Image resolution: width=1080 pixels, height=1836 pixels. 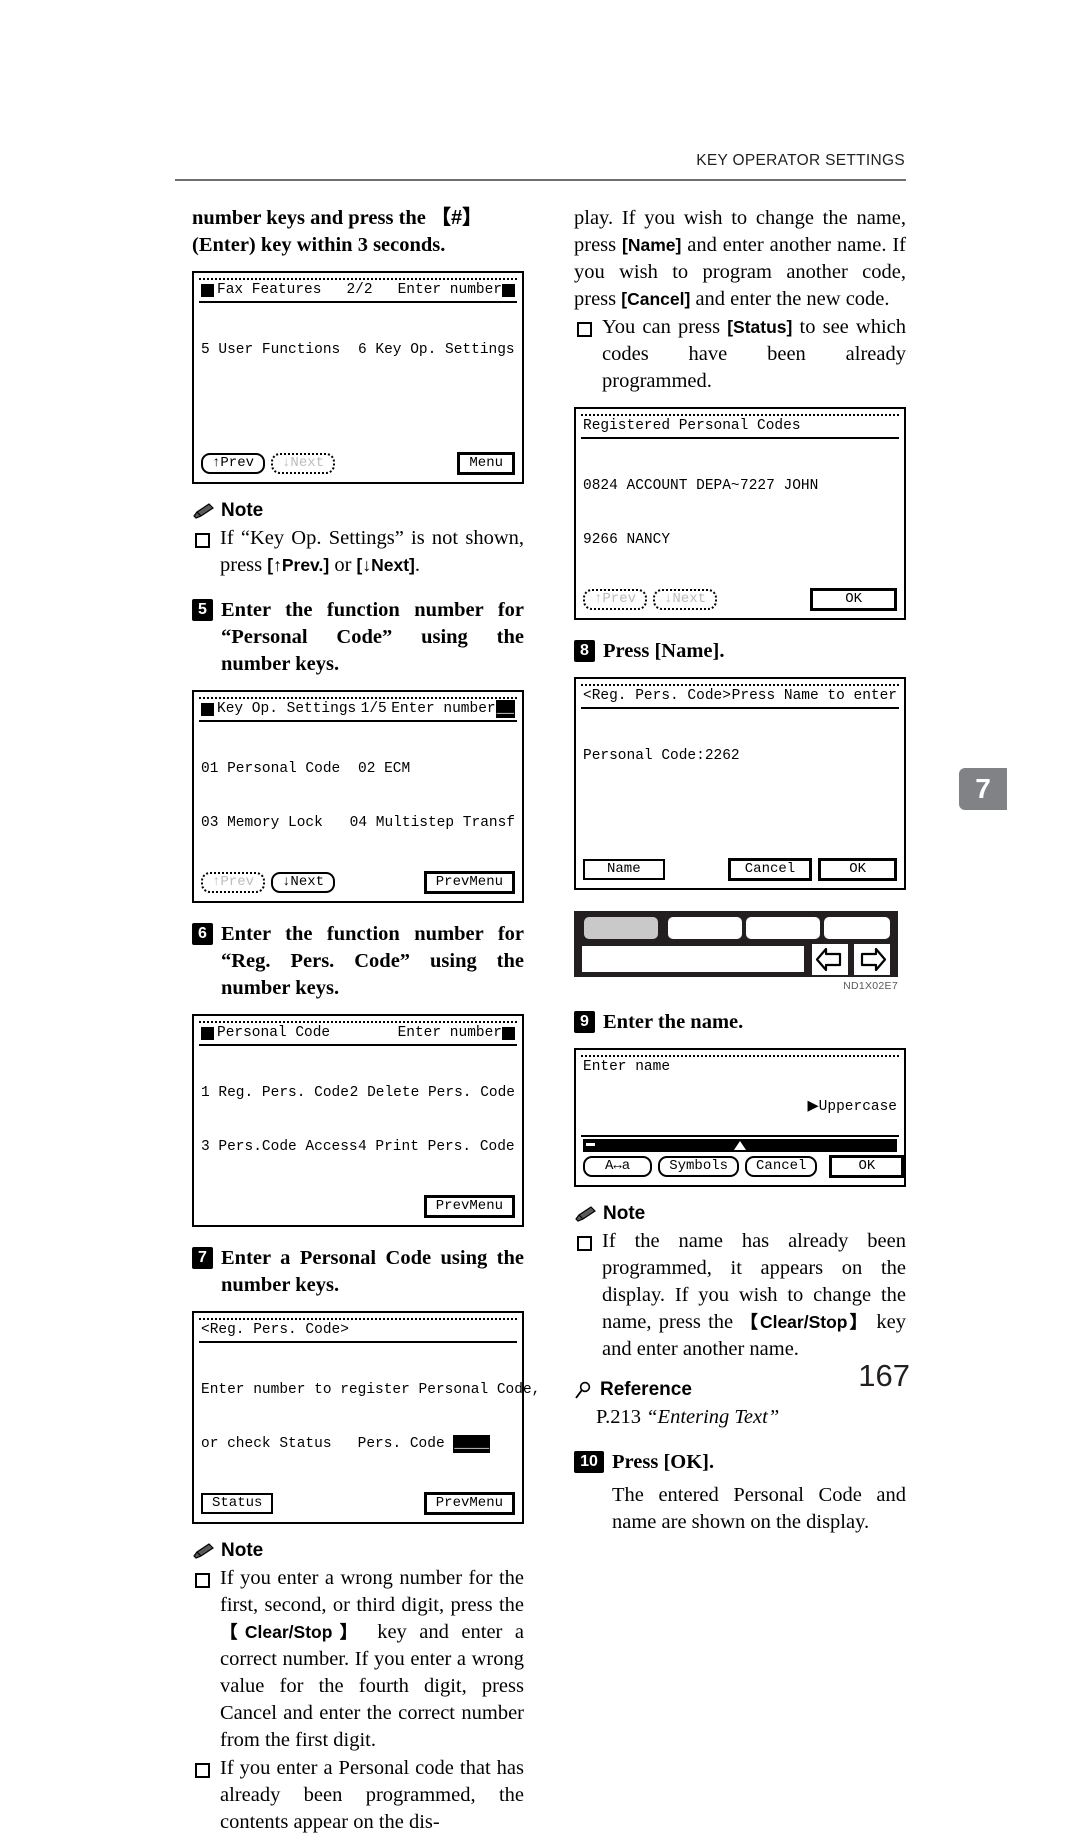 What do you see at coordinates (627, 540) in the screenshot?
I see `registered-code-entry-3: 9266 NANCY` at bounding box center [627, 540].